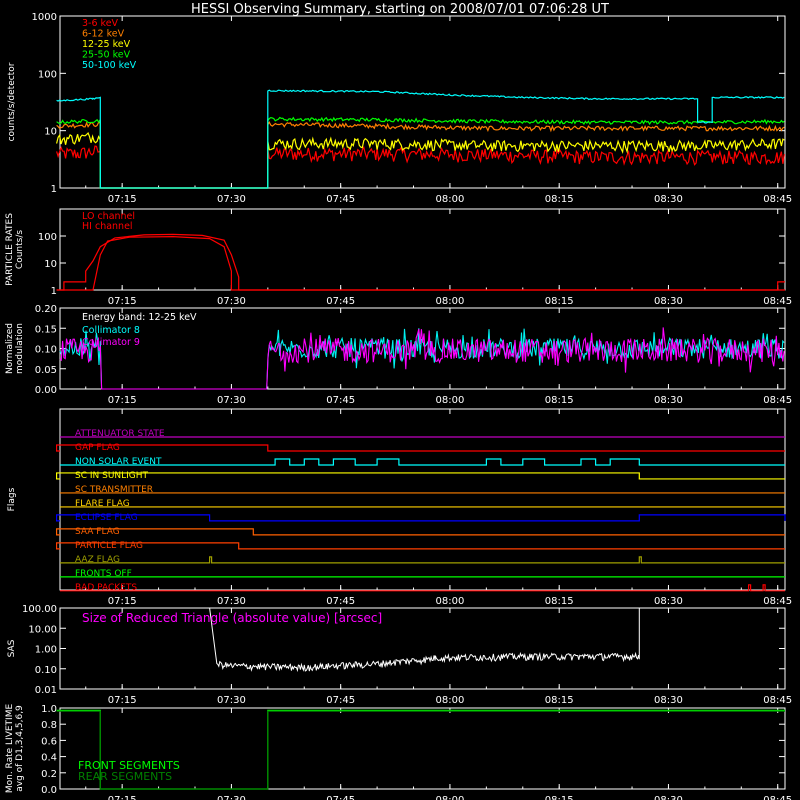 The image size is (800, 800). Describe the element at coordinates (10, 249) in the screenshot. I see `y-axis-label: PARTICLE RATES` at that location.